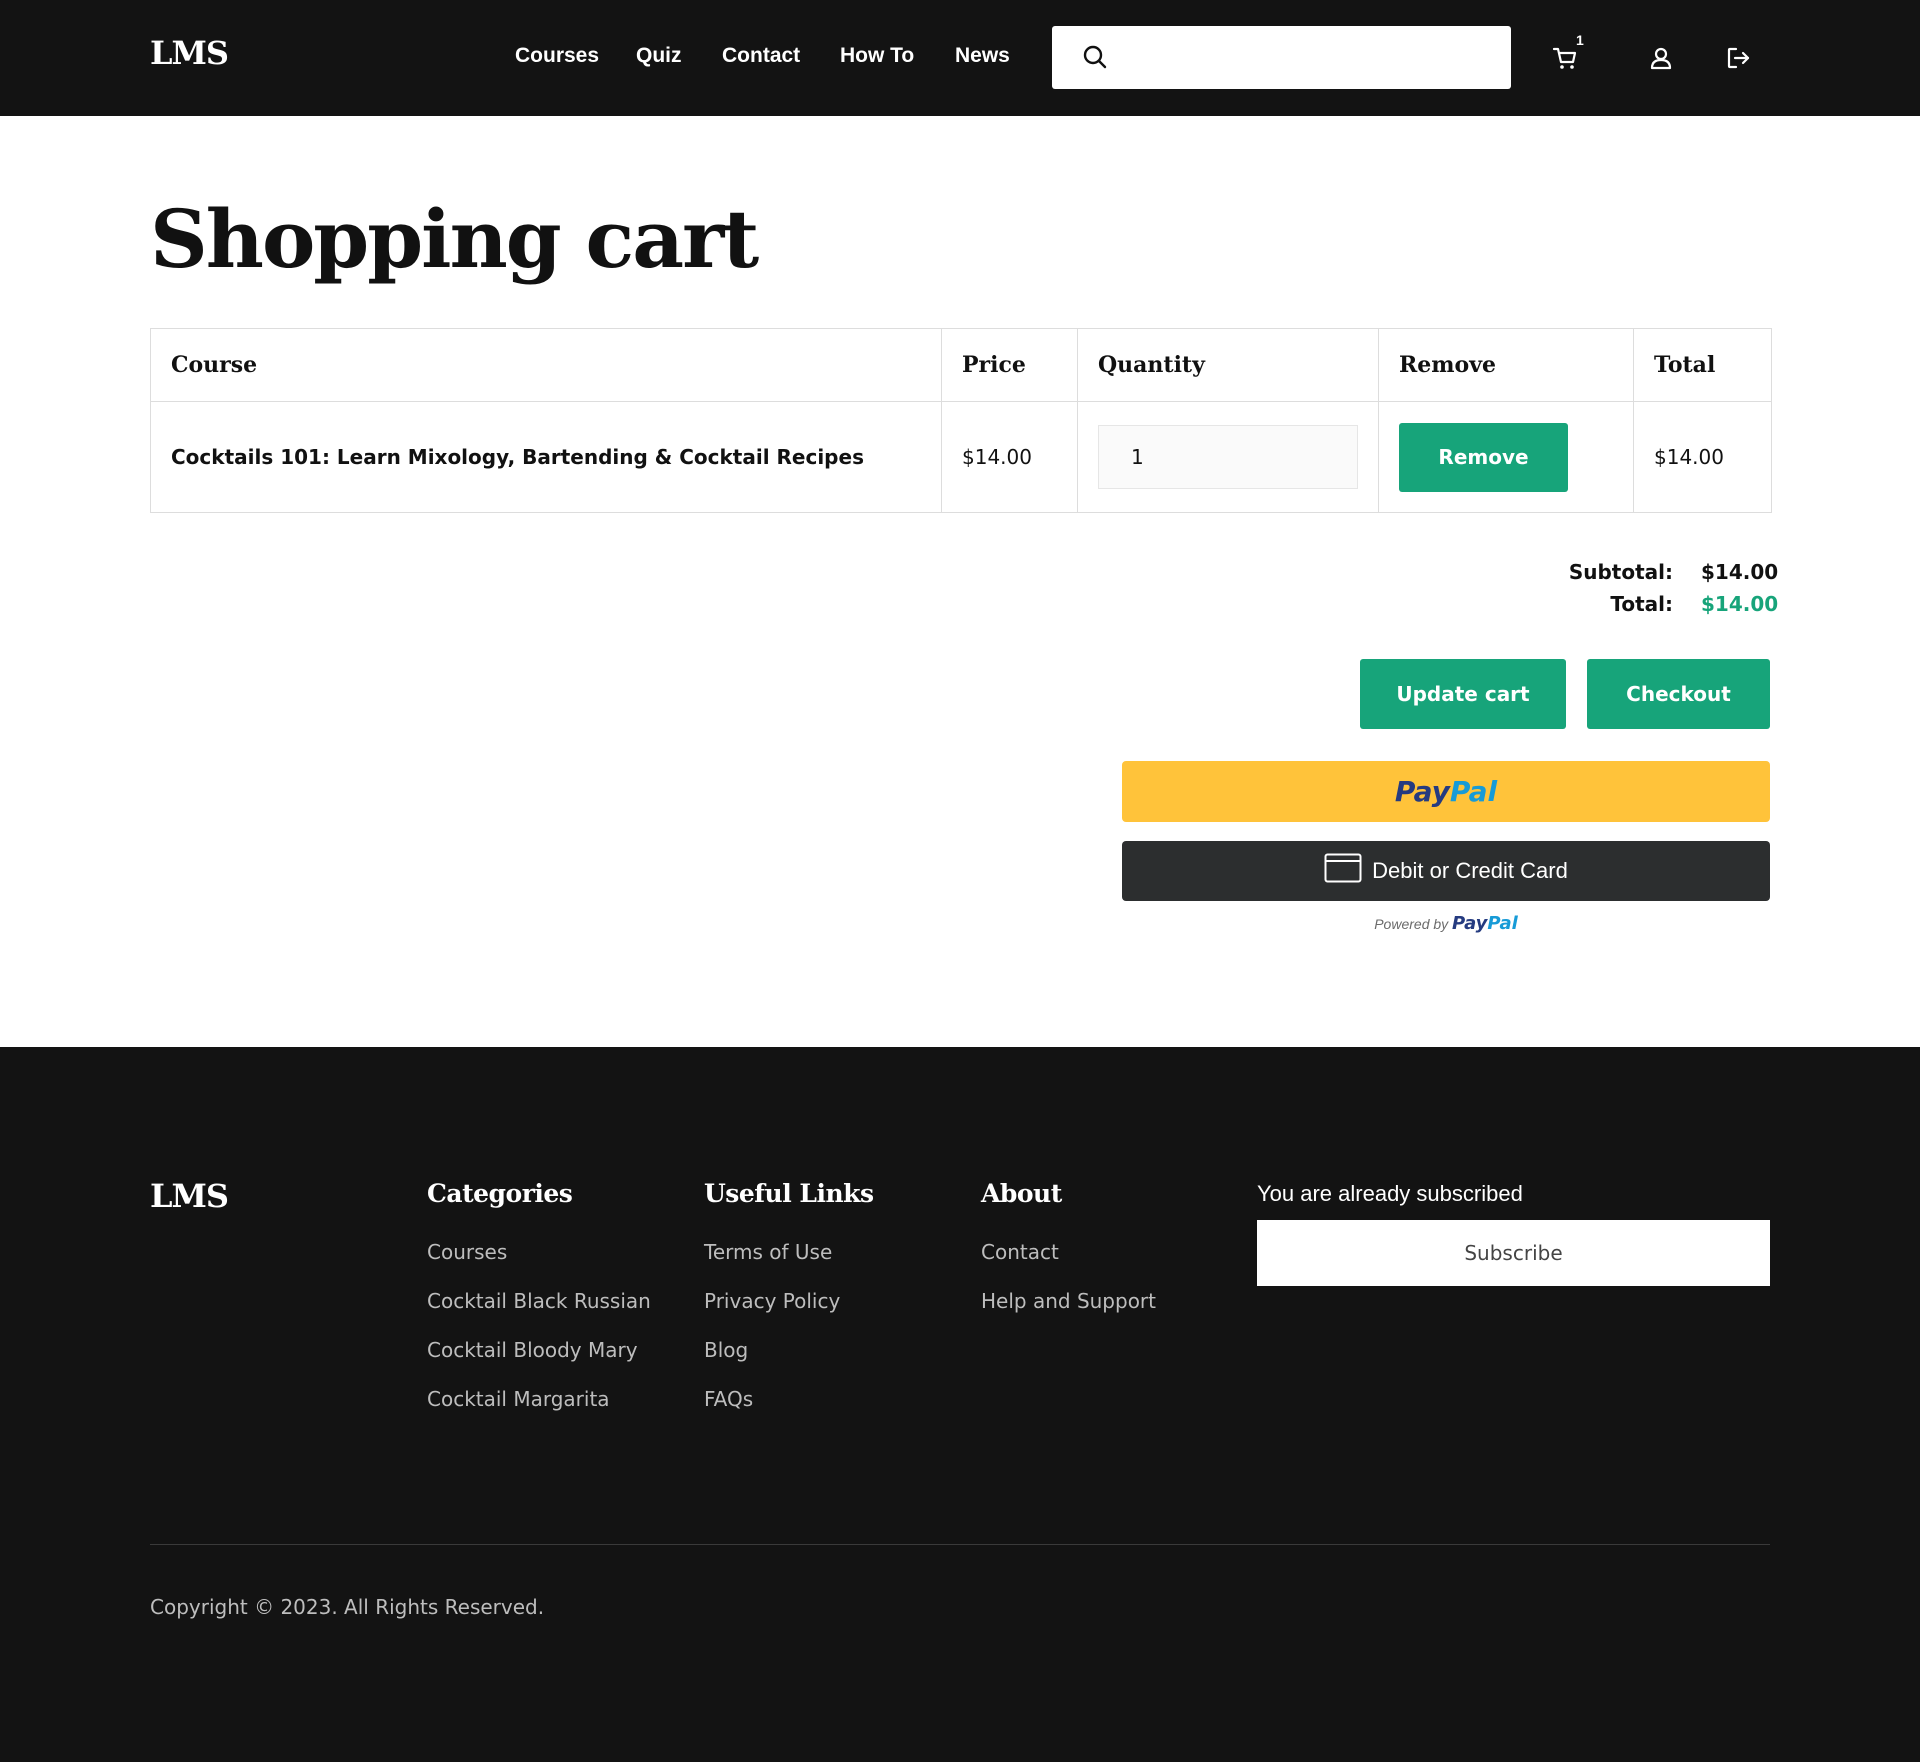 The image size is (1920, 1762). I want to click on paypal-logo-pal: Pal, so click(1473, 791).